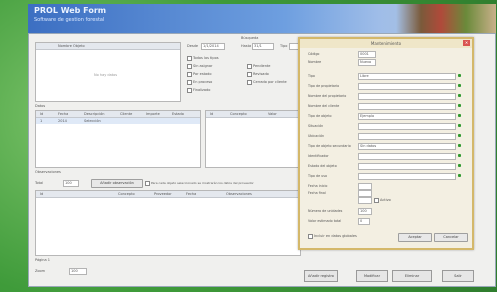  Describe the element at coordinates (365, 200) in the screenshot. I see `duration-input` at that location.